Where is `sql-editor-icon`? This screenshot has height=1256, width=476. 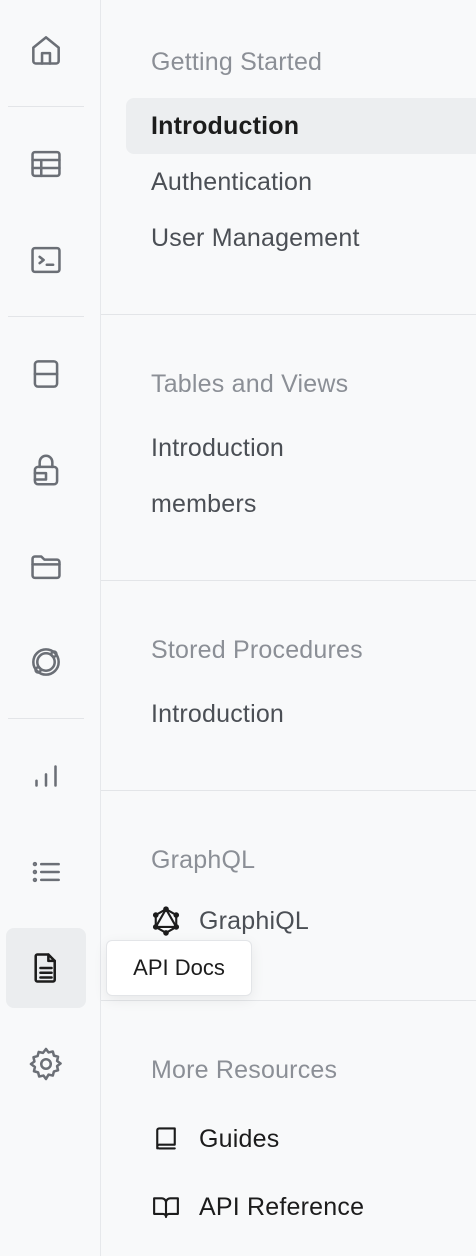 sql-editor-icon is located at coordinates (46, 260).